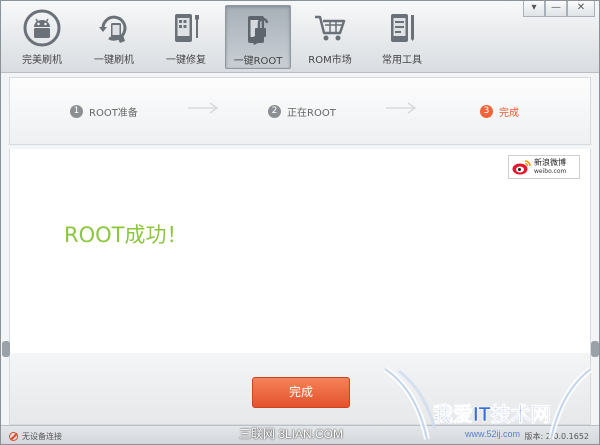 The height and width of the screenshot is (445, 600). I want to click on tool-common-tools: 常用工具, so click(402, 37).